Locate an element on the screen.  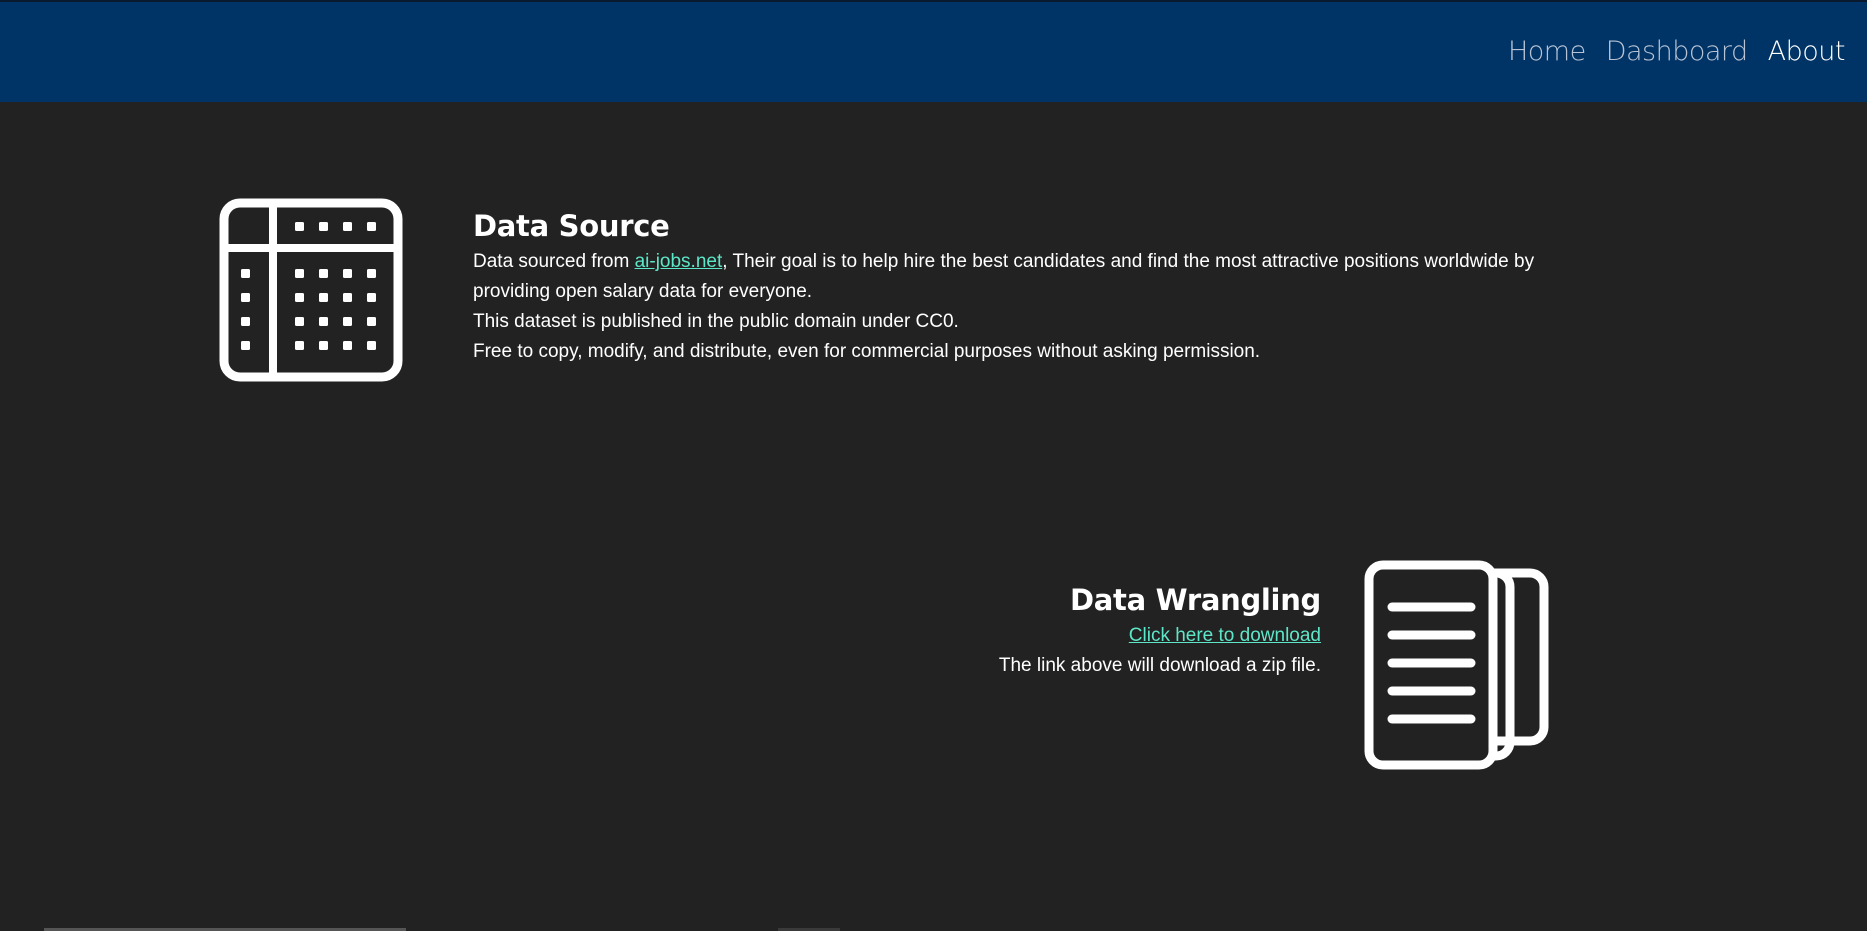
nav-dashboard-link: Dashboard is located at coordinates (1677, 51).